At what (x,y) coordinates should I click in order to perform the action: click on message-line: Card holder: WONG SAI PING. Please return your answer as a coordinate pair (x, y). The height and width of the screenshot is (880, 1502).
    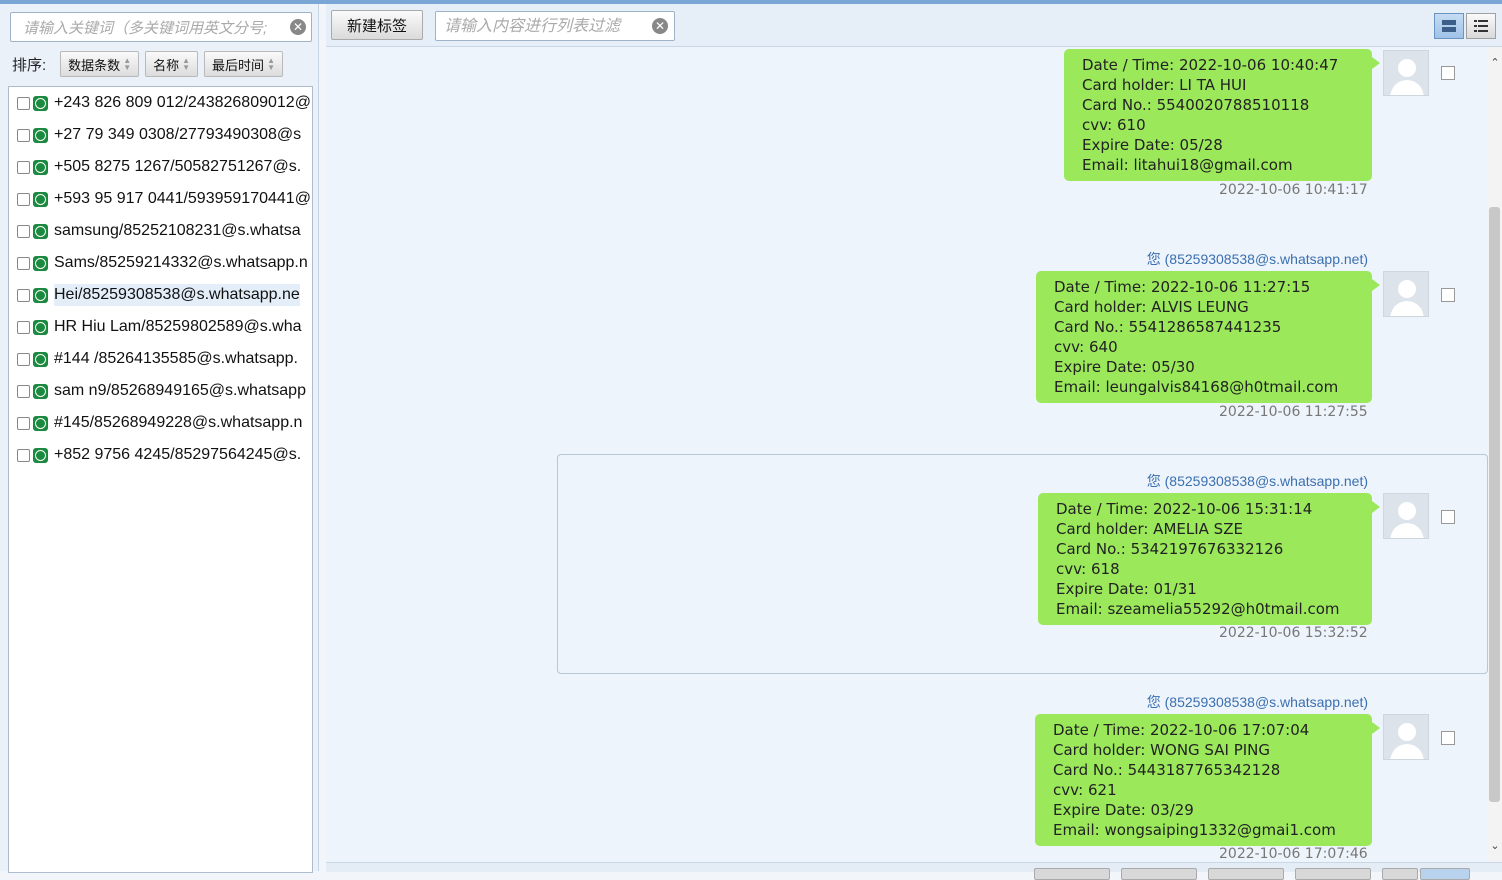
    Looking at the image, I should click on (1162, 750).